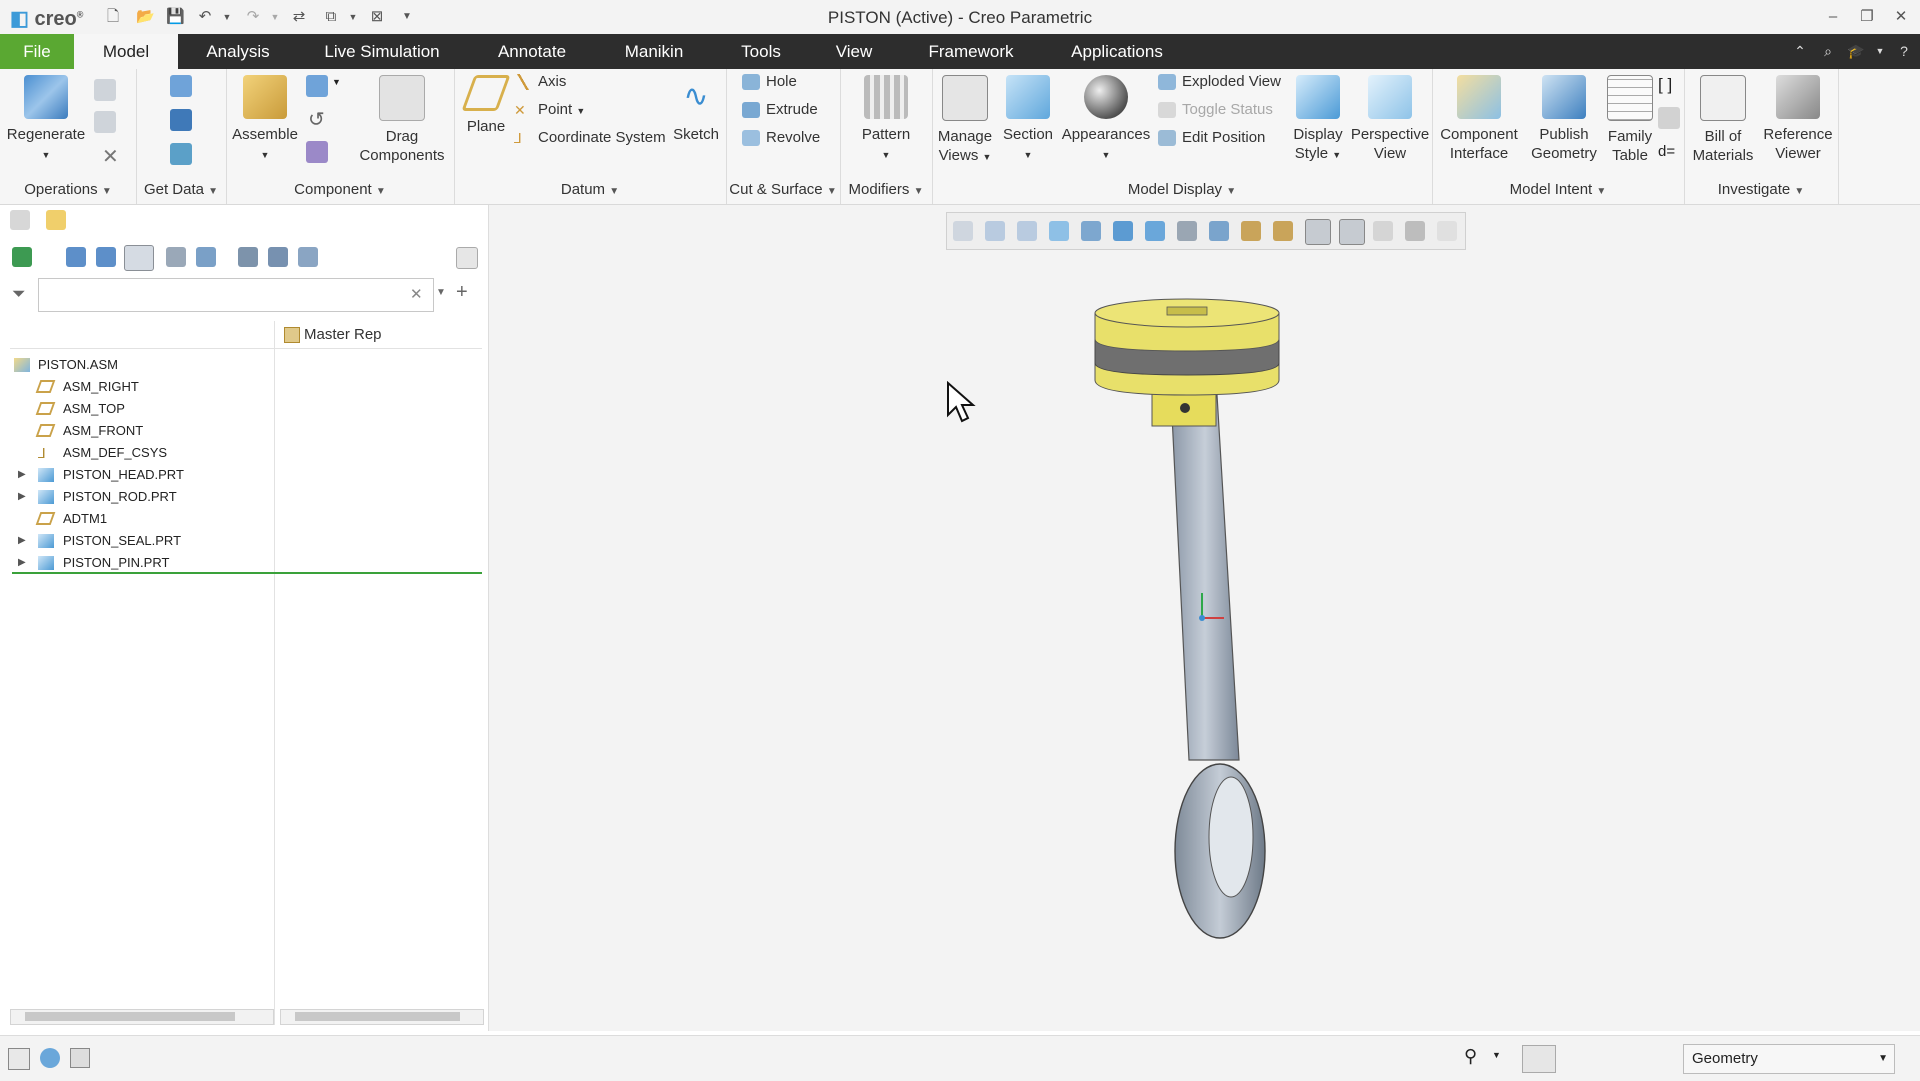 Image resolution: width=1920 pixels, height=1081 pixels. What do you see at coordinates (20, 220) in the screenshot?
I see `model-tree-tab-icon` at bounding box center [20, 220].